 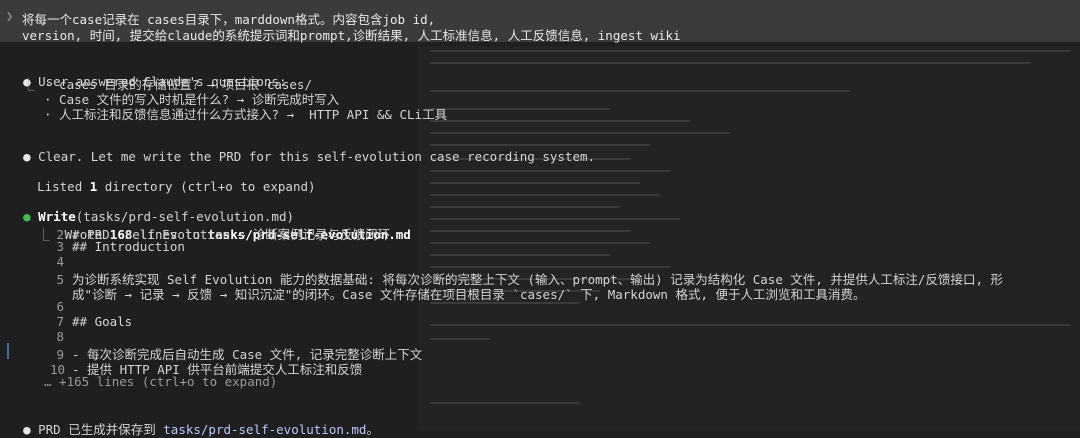 I want to click on line-number: 6, so click(x=60, y=306).